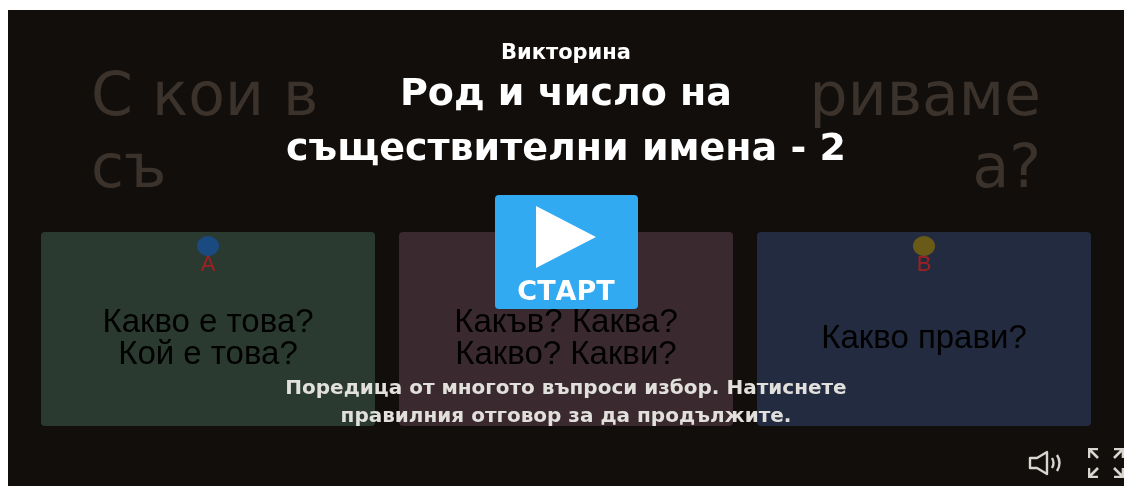 This screenshot has width=1124, height=486. I want to click on card-letter: В, so click(924, 264).